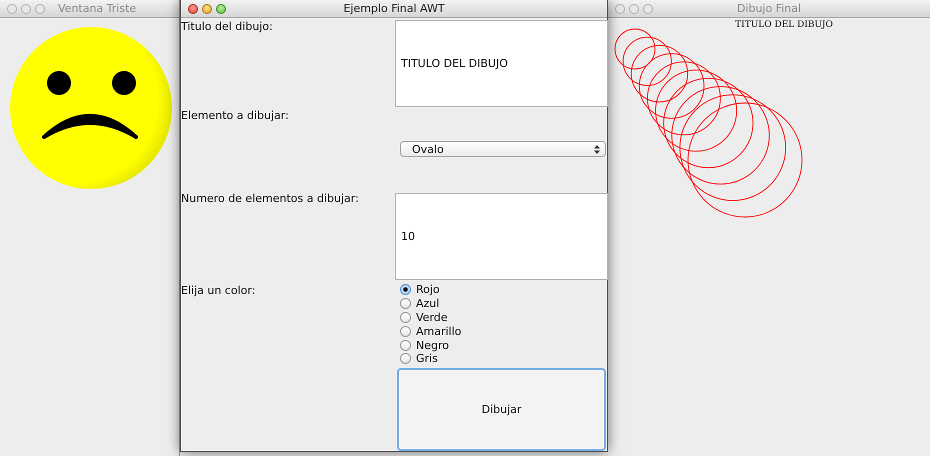  What do you see at coordinates (218, 290) in the screenshot?
I see `field-label: Elija un color:` at bounding box center [218, 290].